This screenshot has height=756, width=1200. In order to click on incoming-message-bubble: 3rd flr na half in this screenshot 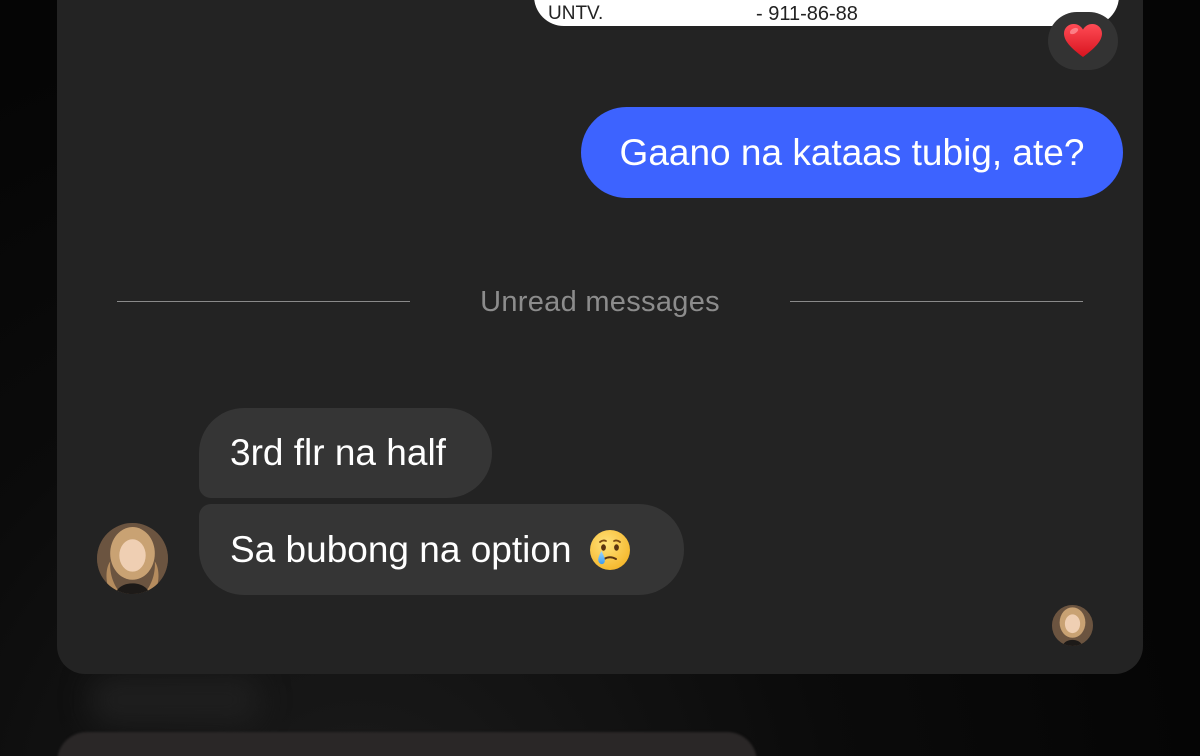, I will do `click(345, 453)`.